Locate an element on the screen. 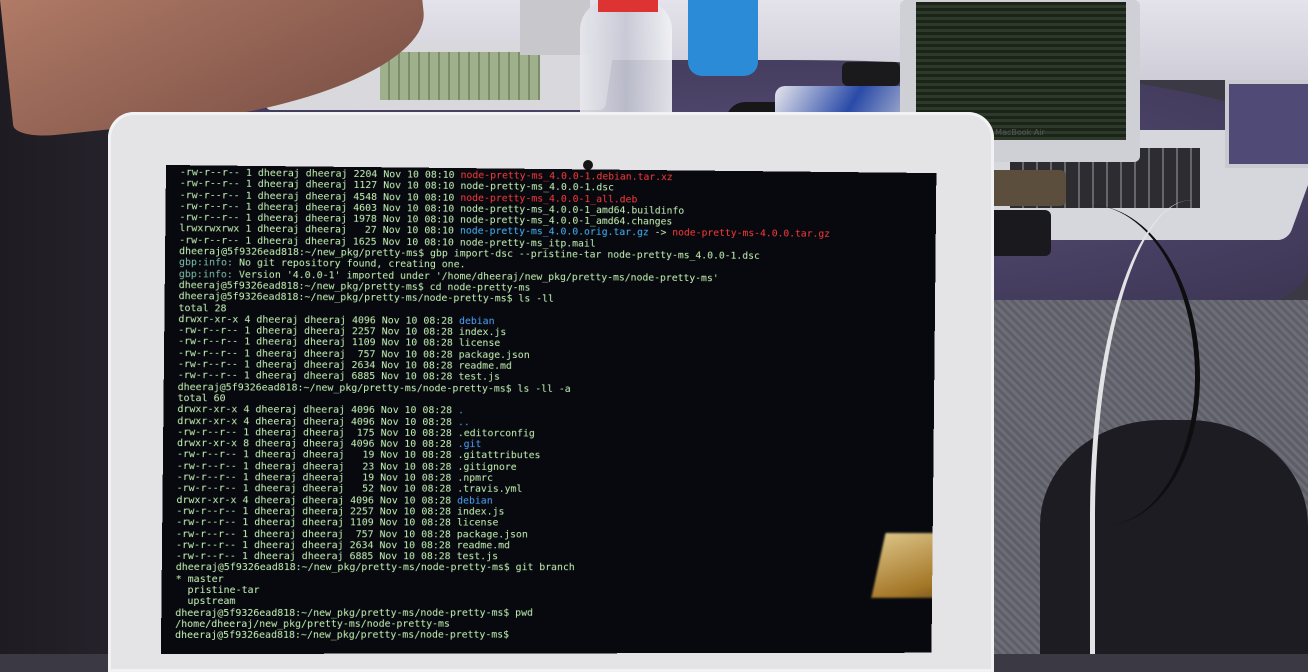 The image size is (1308, 672). terminal-text: .git is located at coordinates (470, 444).